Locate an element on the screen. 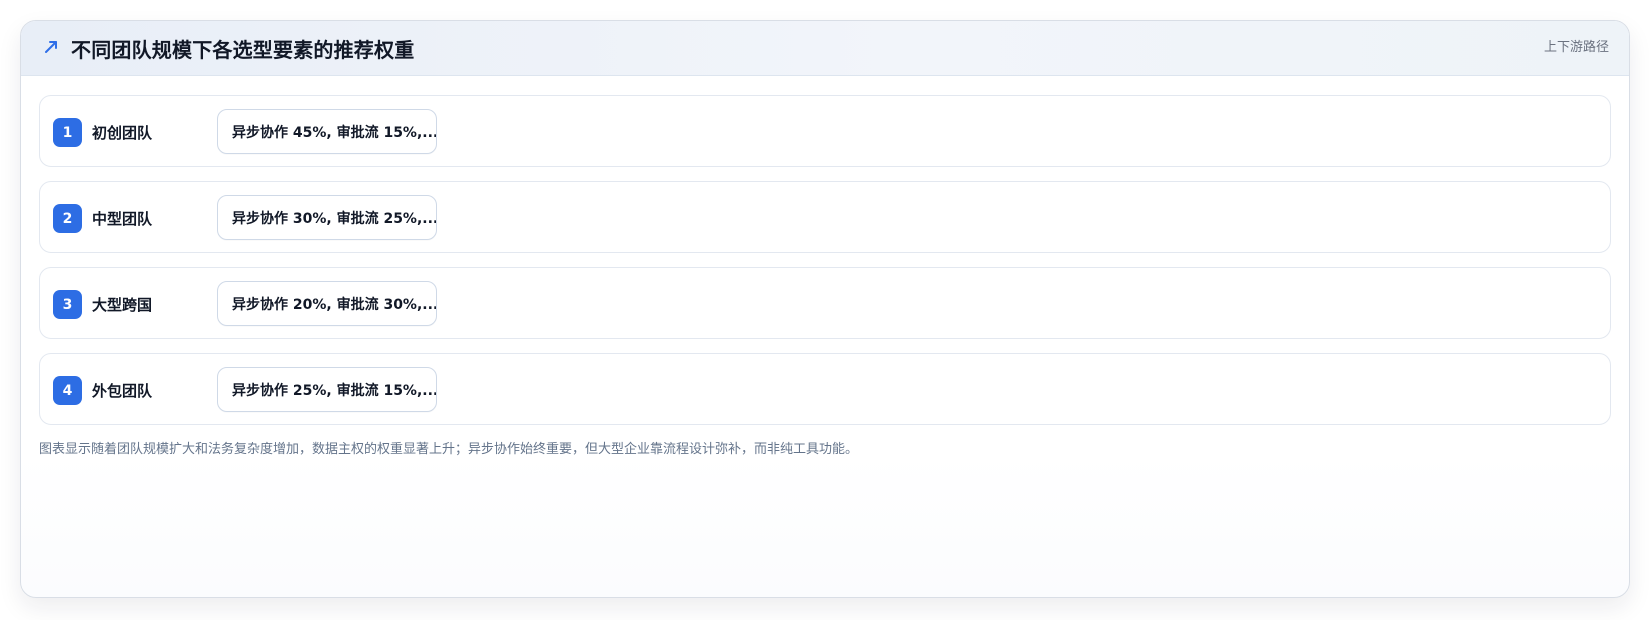 The height and width of the screenshot is (620, 1651). team-label: 初创团队 is located at coordinates (122, 133).